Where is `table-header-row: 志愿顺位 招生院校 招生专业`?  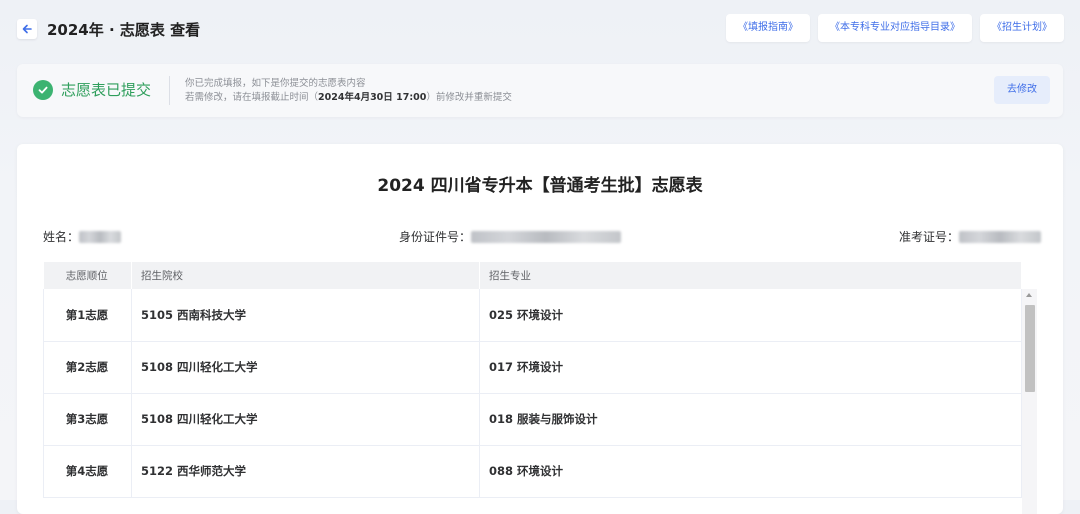
table-header-row: 志愿顺位 招生院校 招生专业 is located at coordinates (532, 275).